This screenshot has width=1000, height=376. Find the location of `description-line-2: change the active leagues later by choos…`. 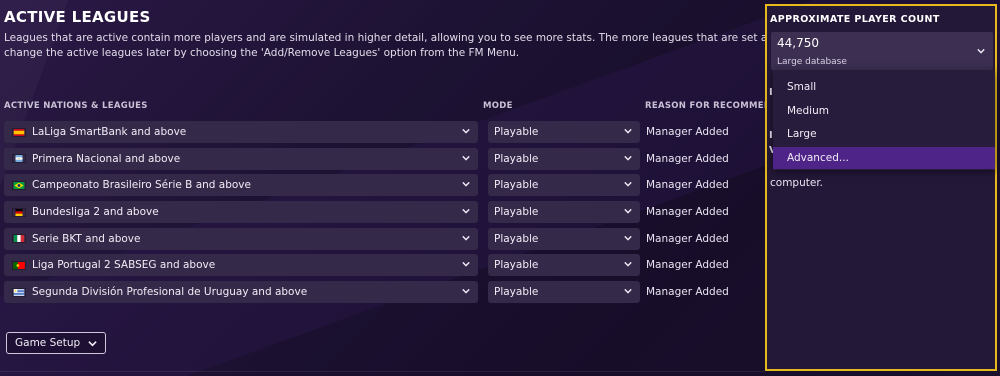

description-line-2: change the active leagues later by choos… is located at coordinates (262, 53).